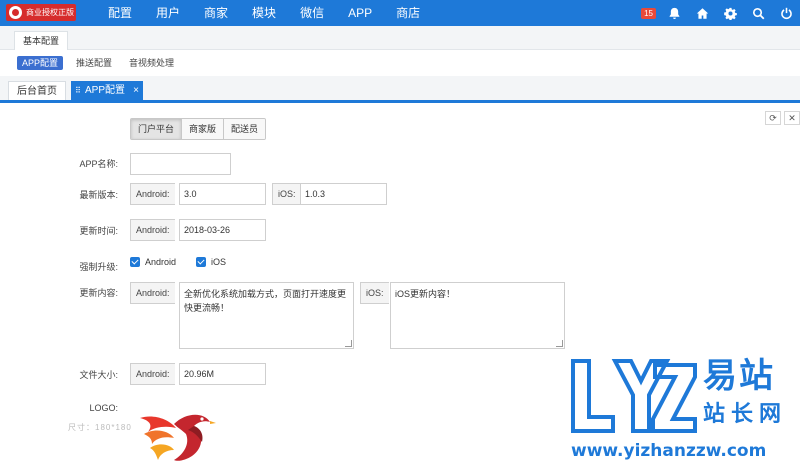  I want to click on top-navbar: 商业授权正版 配置 用户 商家 模块 微信 APP 商店 15, so click(400, 13).